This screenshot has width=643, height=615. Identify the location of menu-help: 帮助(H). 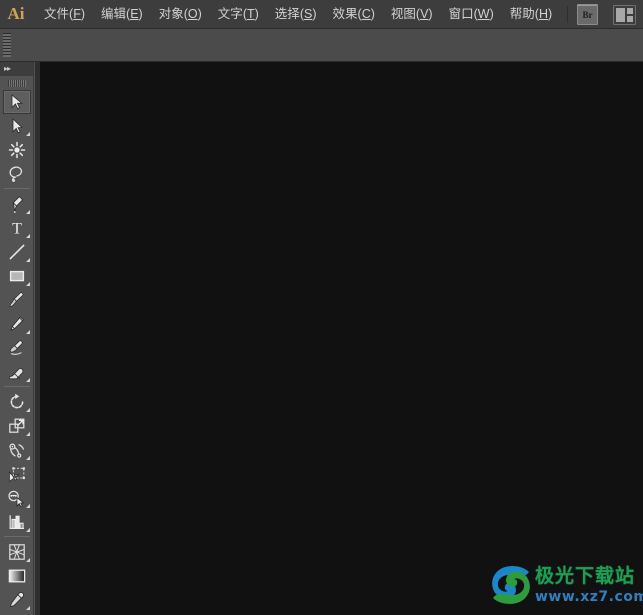
(531, 14).